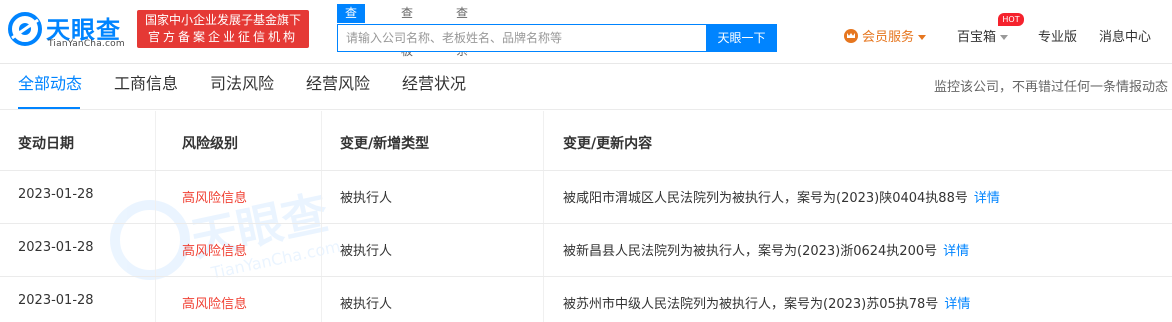  I want to click on header-risk-level: 风险级别, so click(210, 144).